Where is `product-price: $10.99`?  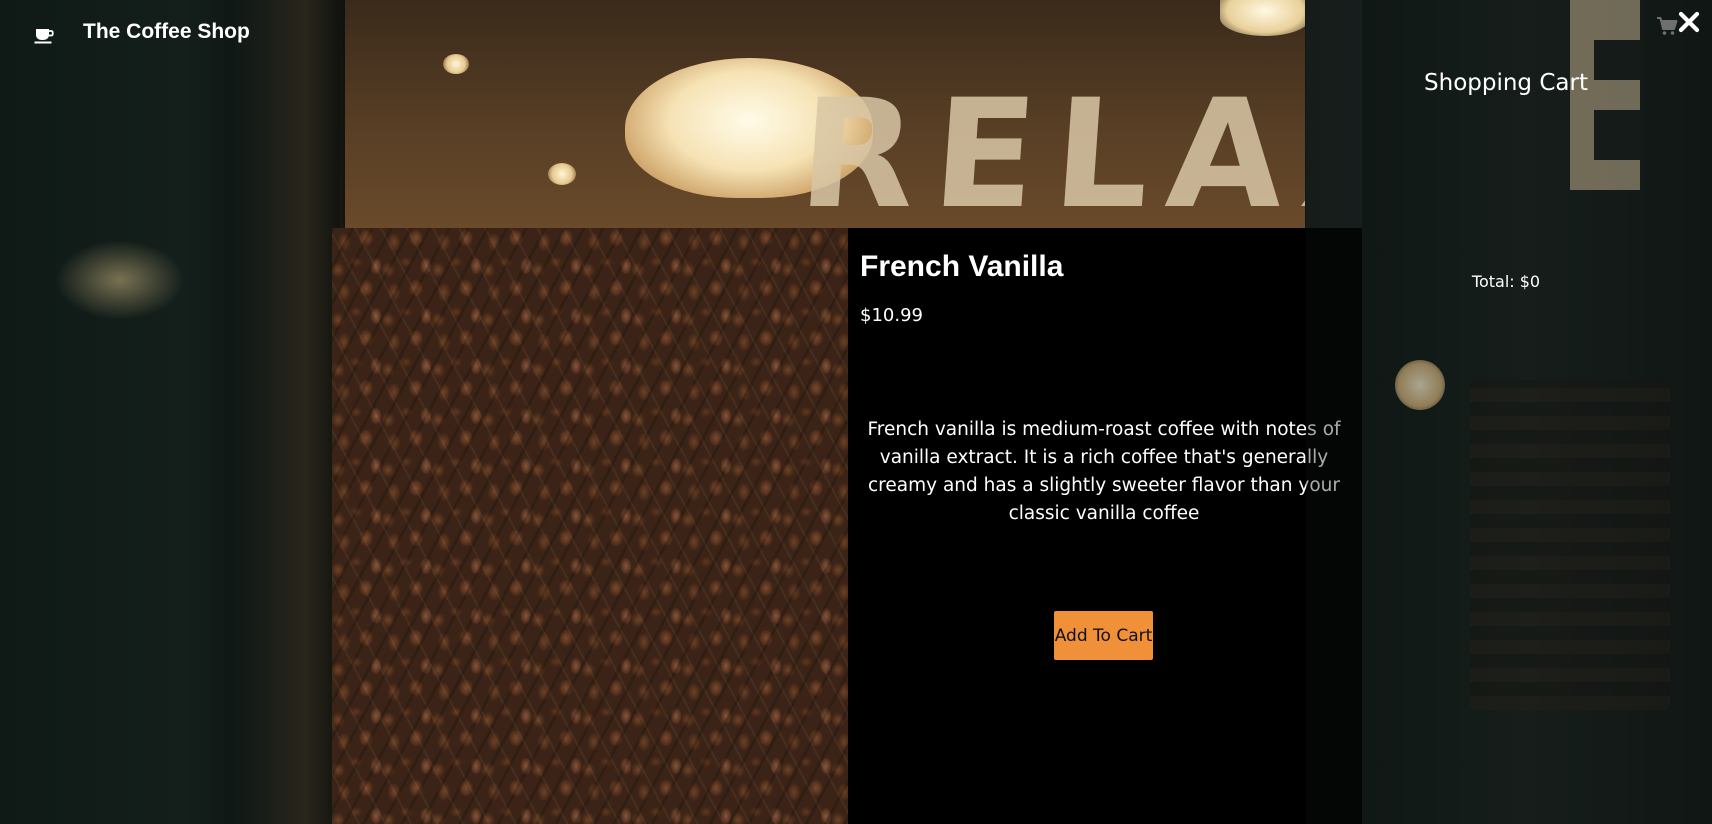 product-price: $10.99 is located at coordinates (891, 315).